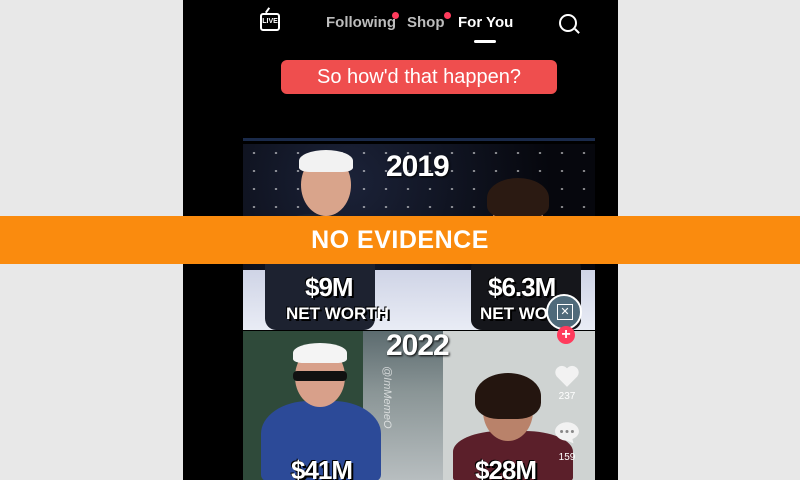 This screenshot has width=800, height=480. I want to click on live-icon: LIVE, so click(270, 22).